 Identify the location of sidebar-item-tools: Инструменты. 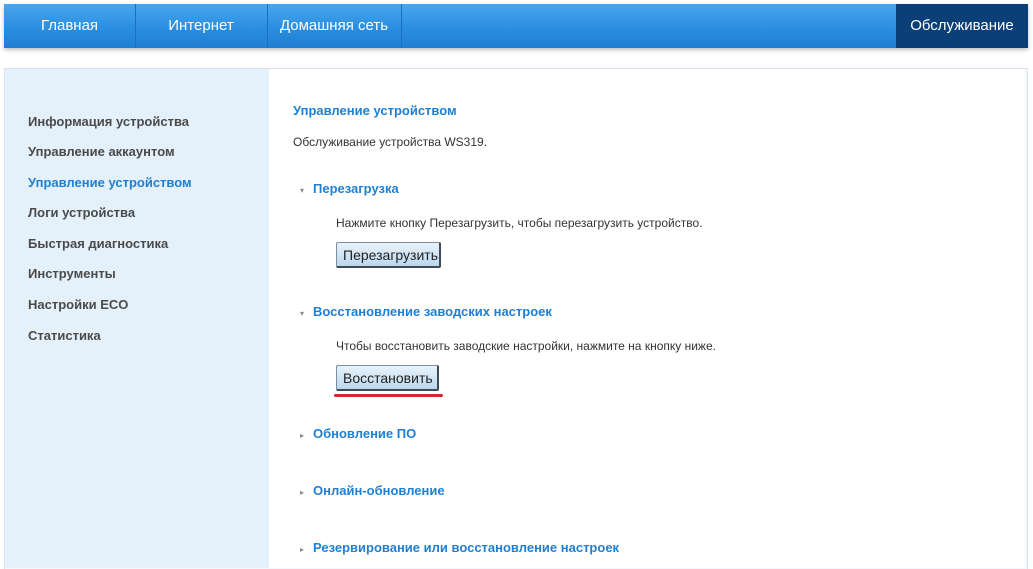
(72, 273).